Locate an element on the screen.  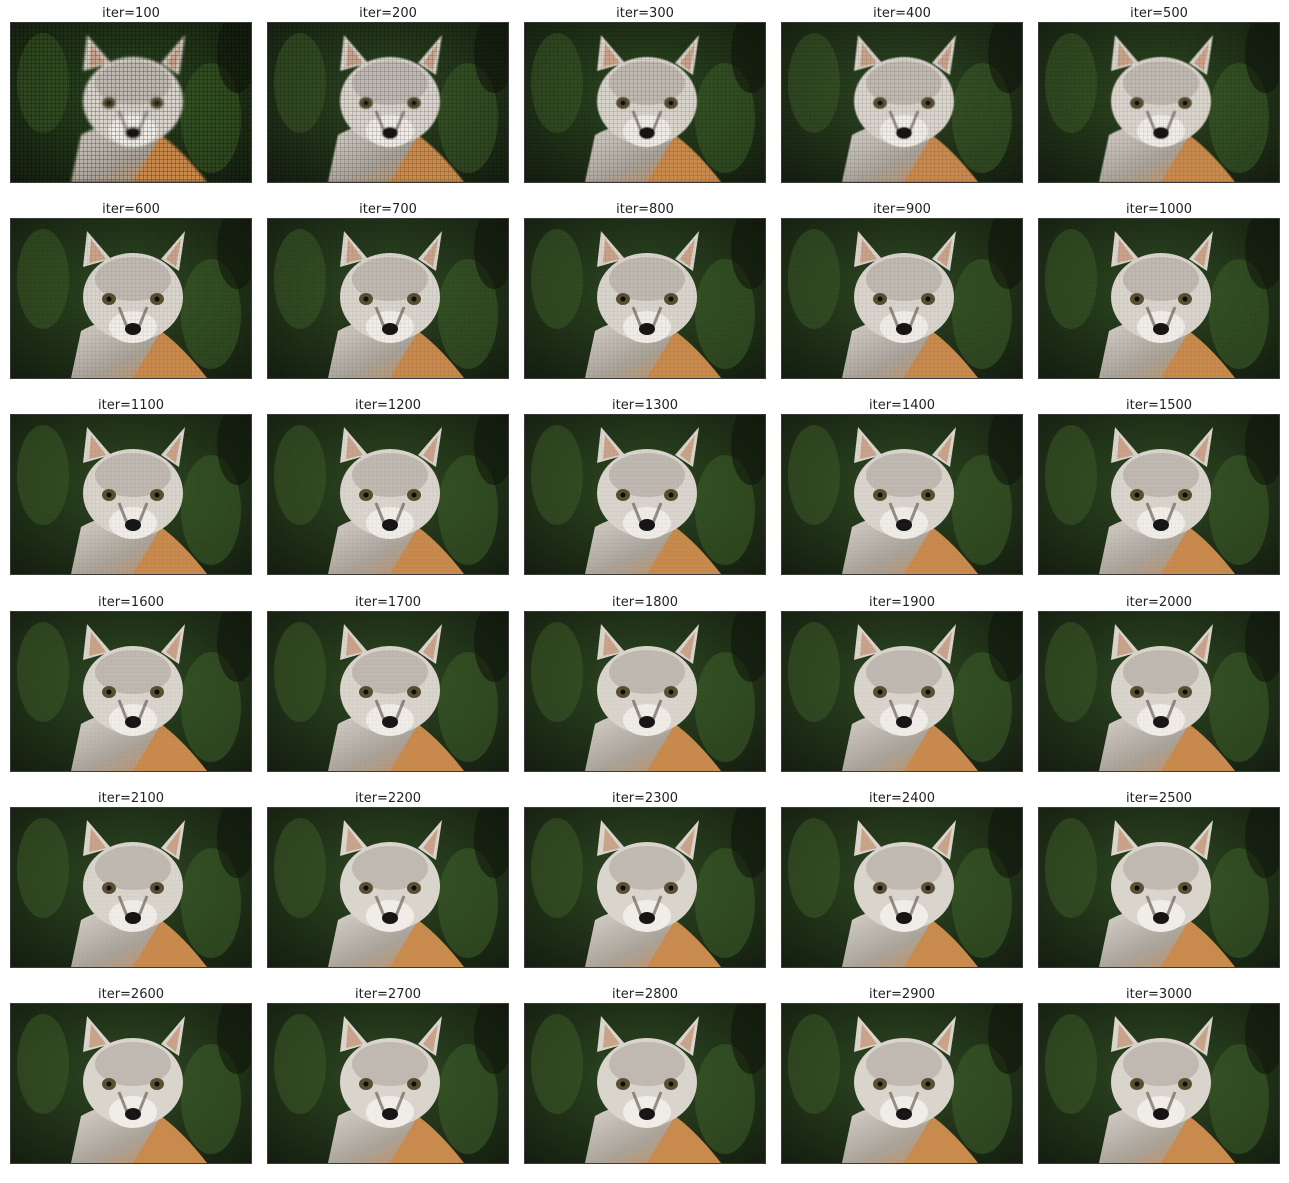
panel: iter=2700 is located at coordinates (388, 1072).